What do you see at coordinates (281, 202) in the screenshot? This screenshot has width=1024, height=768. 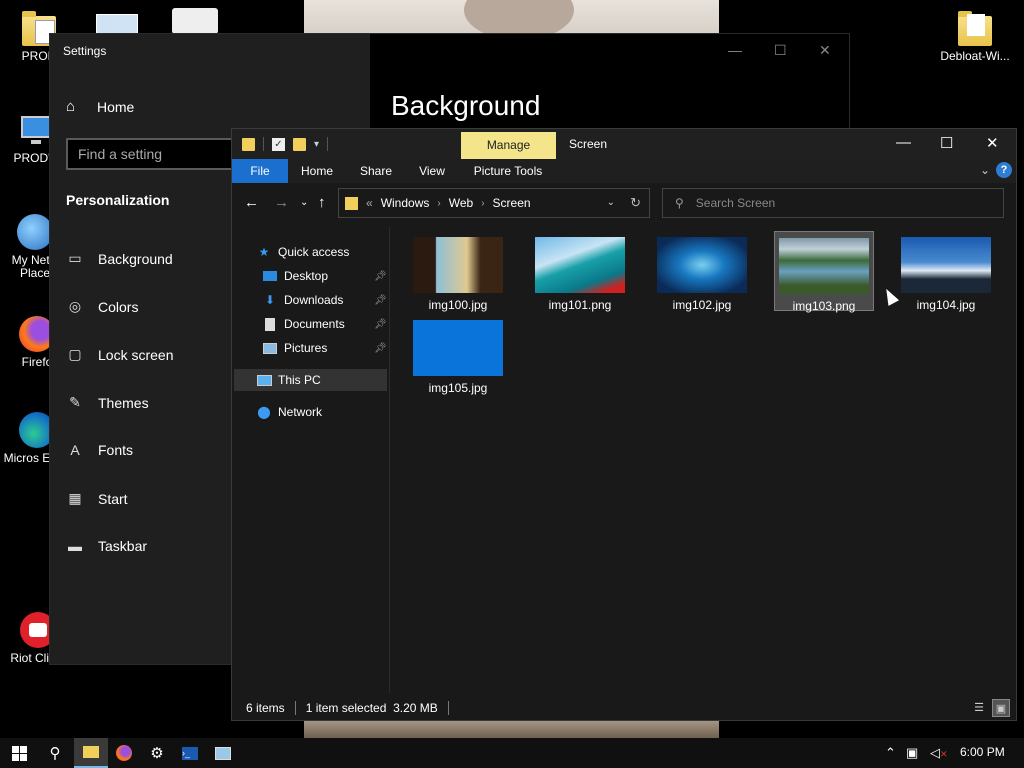 I see `forward-button: →` at bounding box center [281, 202].